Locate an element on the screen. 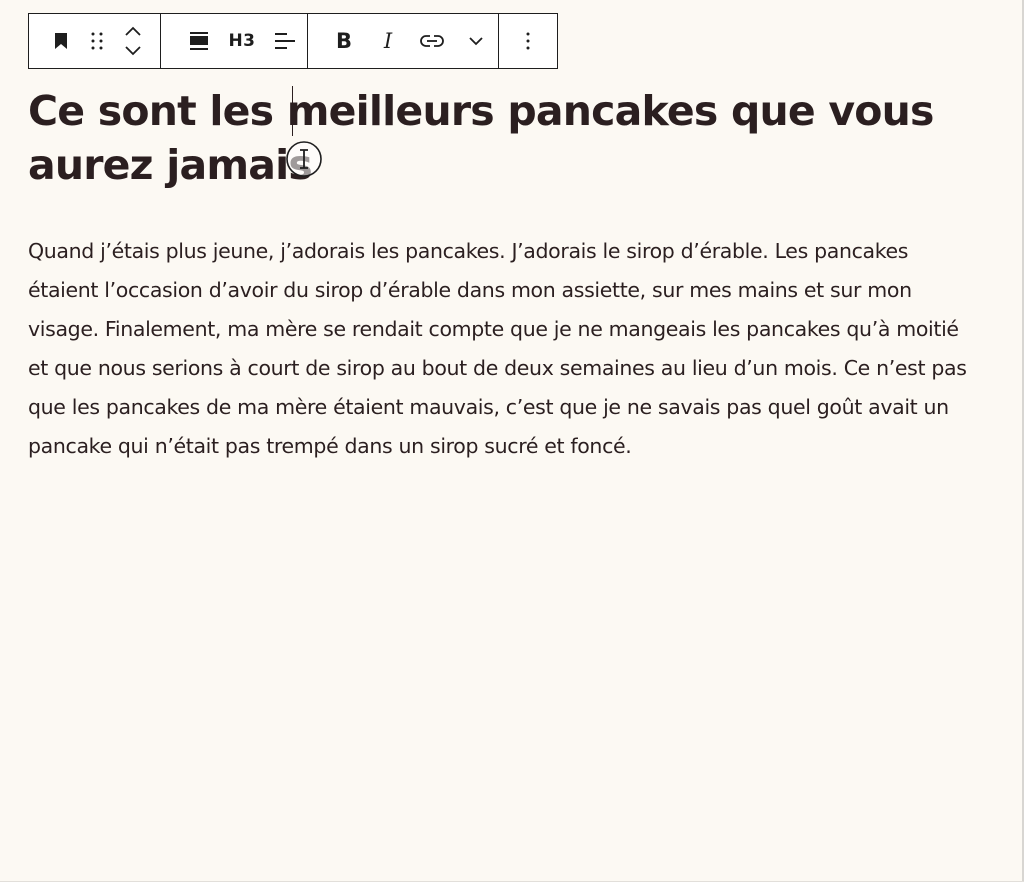 The height and width of the screenshot is (882, 1024). align-wide-icon is located at coordinates (198, 41).